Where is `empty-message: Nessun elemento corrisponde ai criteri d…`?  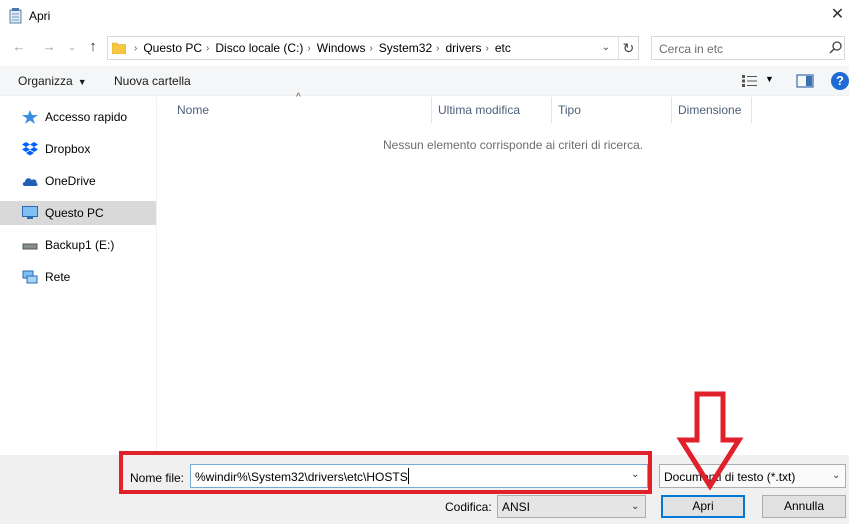 empty-message: Nessun elemento corrisponde ai criteri d… is located at coordinates (513, 145).